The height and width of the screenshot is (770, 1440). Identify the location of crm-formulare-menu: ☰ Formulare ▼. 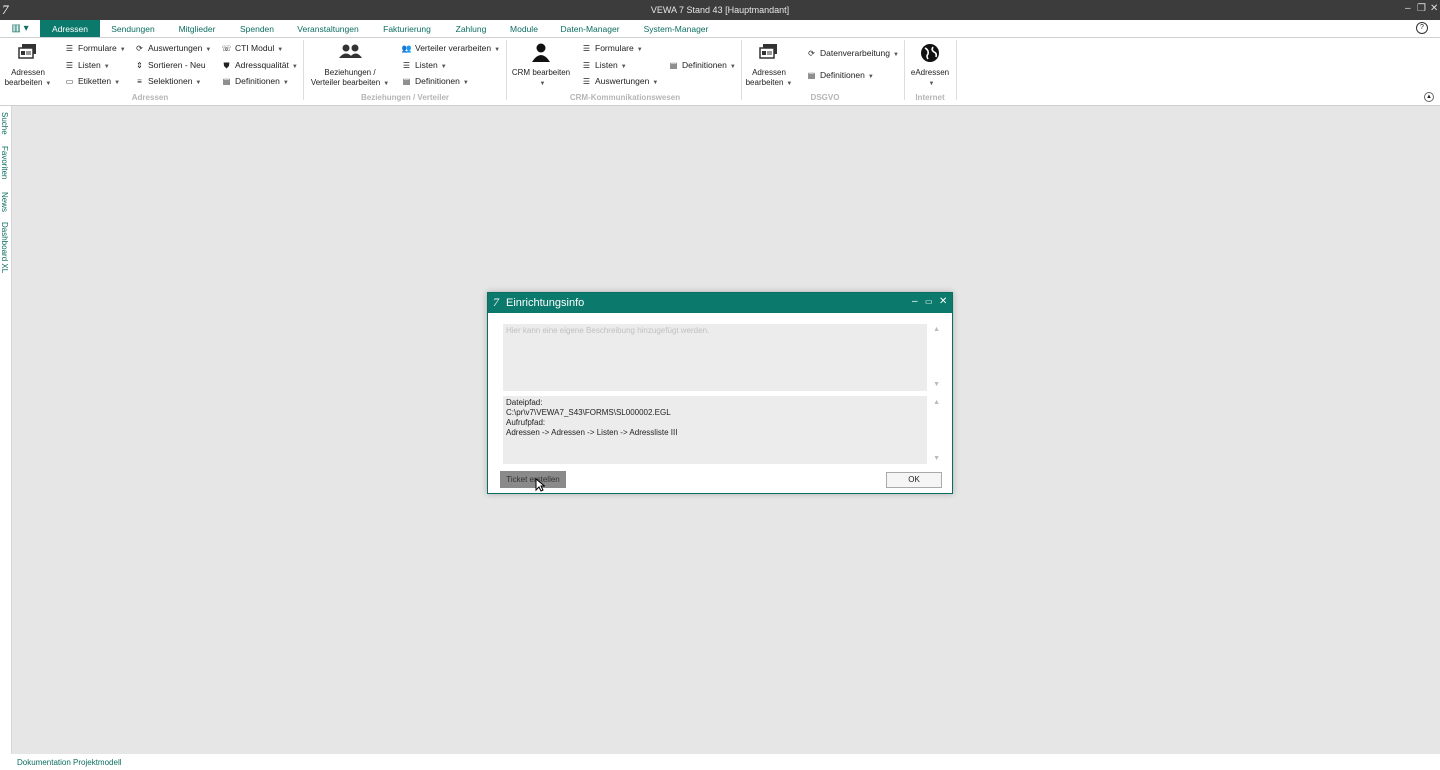
(612, 48).